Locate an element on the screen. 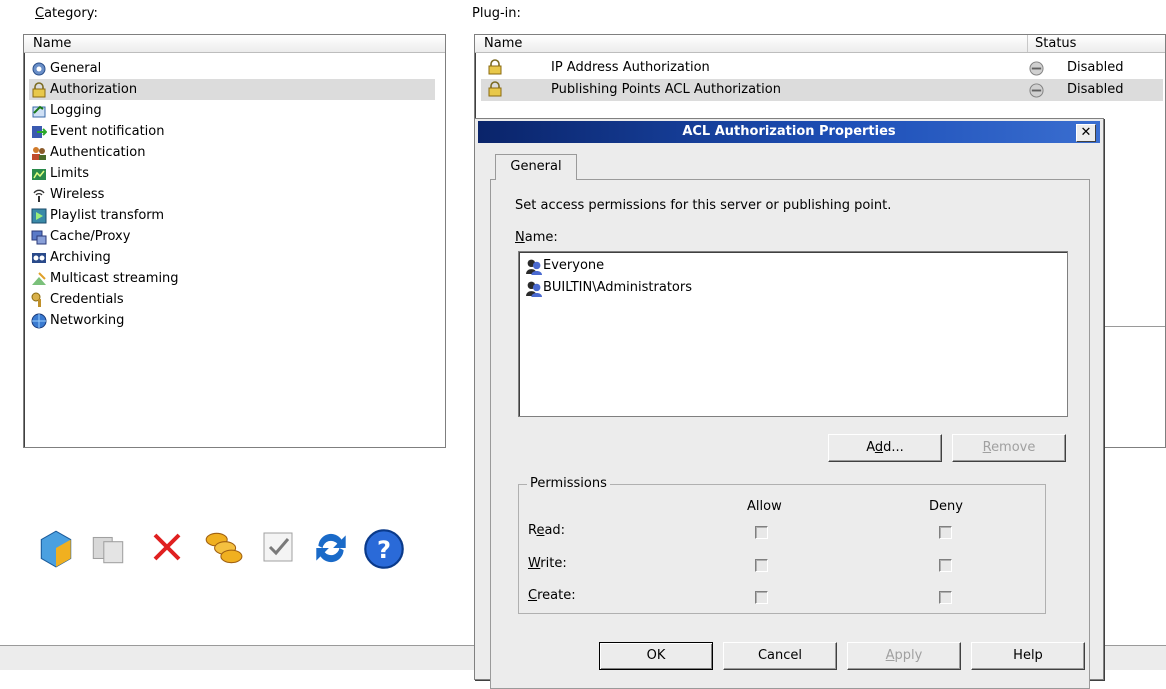 This screenshot has height=689, width=1166. create-deny-checkbox is located at coordinates (945, 597).